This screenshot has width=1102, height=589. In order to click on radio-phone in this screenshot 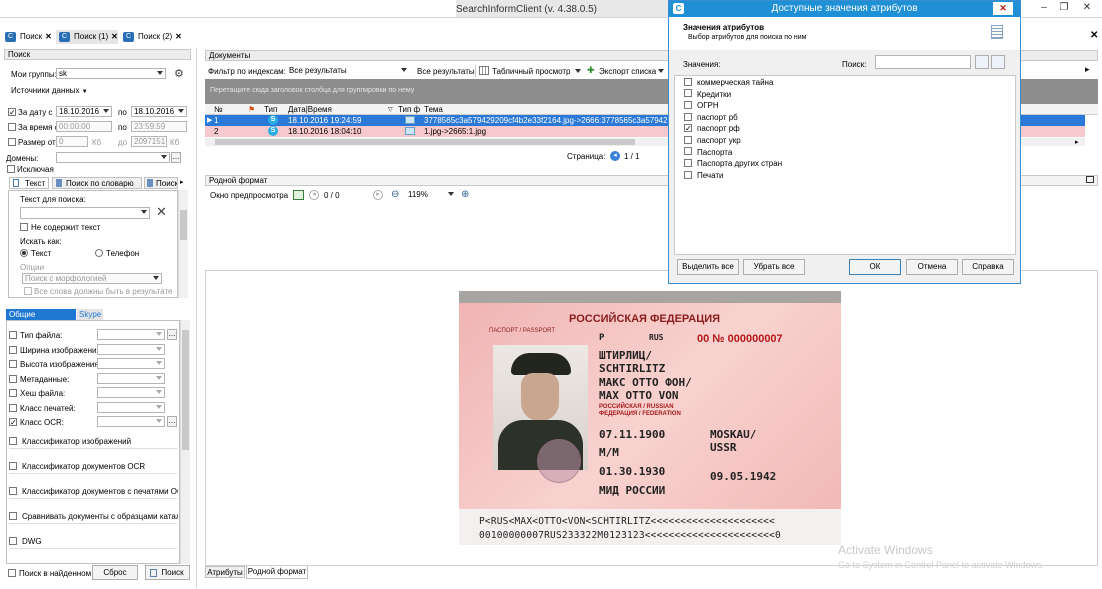, I will do `click(99, 254)`.